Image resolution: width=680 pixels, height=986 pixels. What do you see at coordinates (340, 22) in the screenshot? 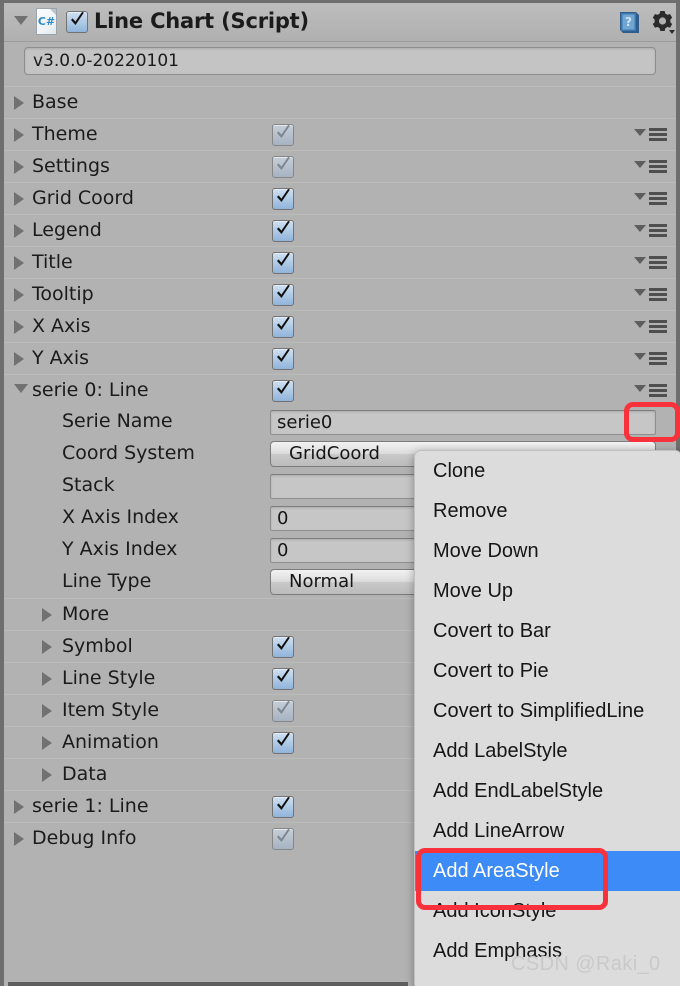
I see `component-header: C# Line Chart (Script) ?` at bounding box center [340, 22].